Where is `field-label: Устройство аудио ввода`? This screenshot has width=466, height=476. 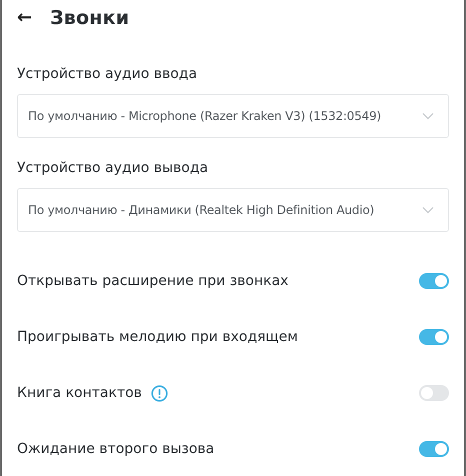 field-label: Устройство аудио ввода is located at coordinates (107, 74).